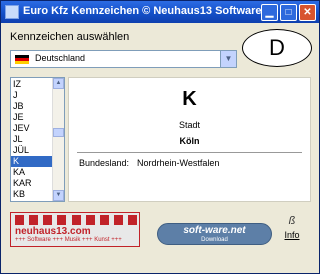 This screenshot has width=320, height=274. What do you see at coordinates (31, 95) in the screenshot?
I see `list-item: J` at bounding box center [31, 95].